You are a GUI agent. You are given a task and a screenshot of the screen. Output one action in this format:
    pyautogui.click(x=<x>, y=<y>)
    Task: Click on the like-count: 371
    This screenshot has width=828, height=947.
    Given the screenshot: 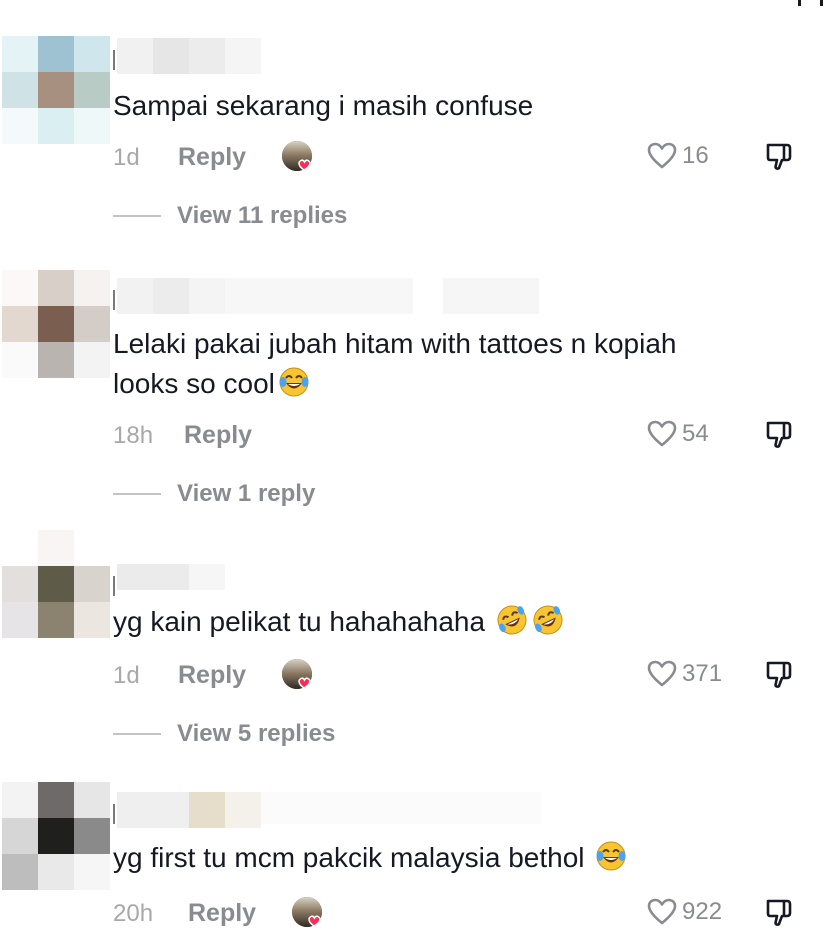 What is the action you would take?
    pyautogui.click(x=702, y=673)
    